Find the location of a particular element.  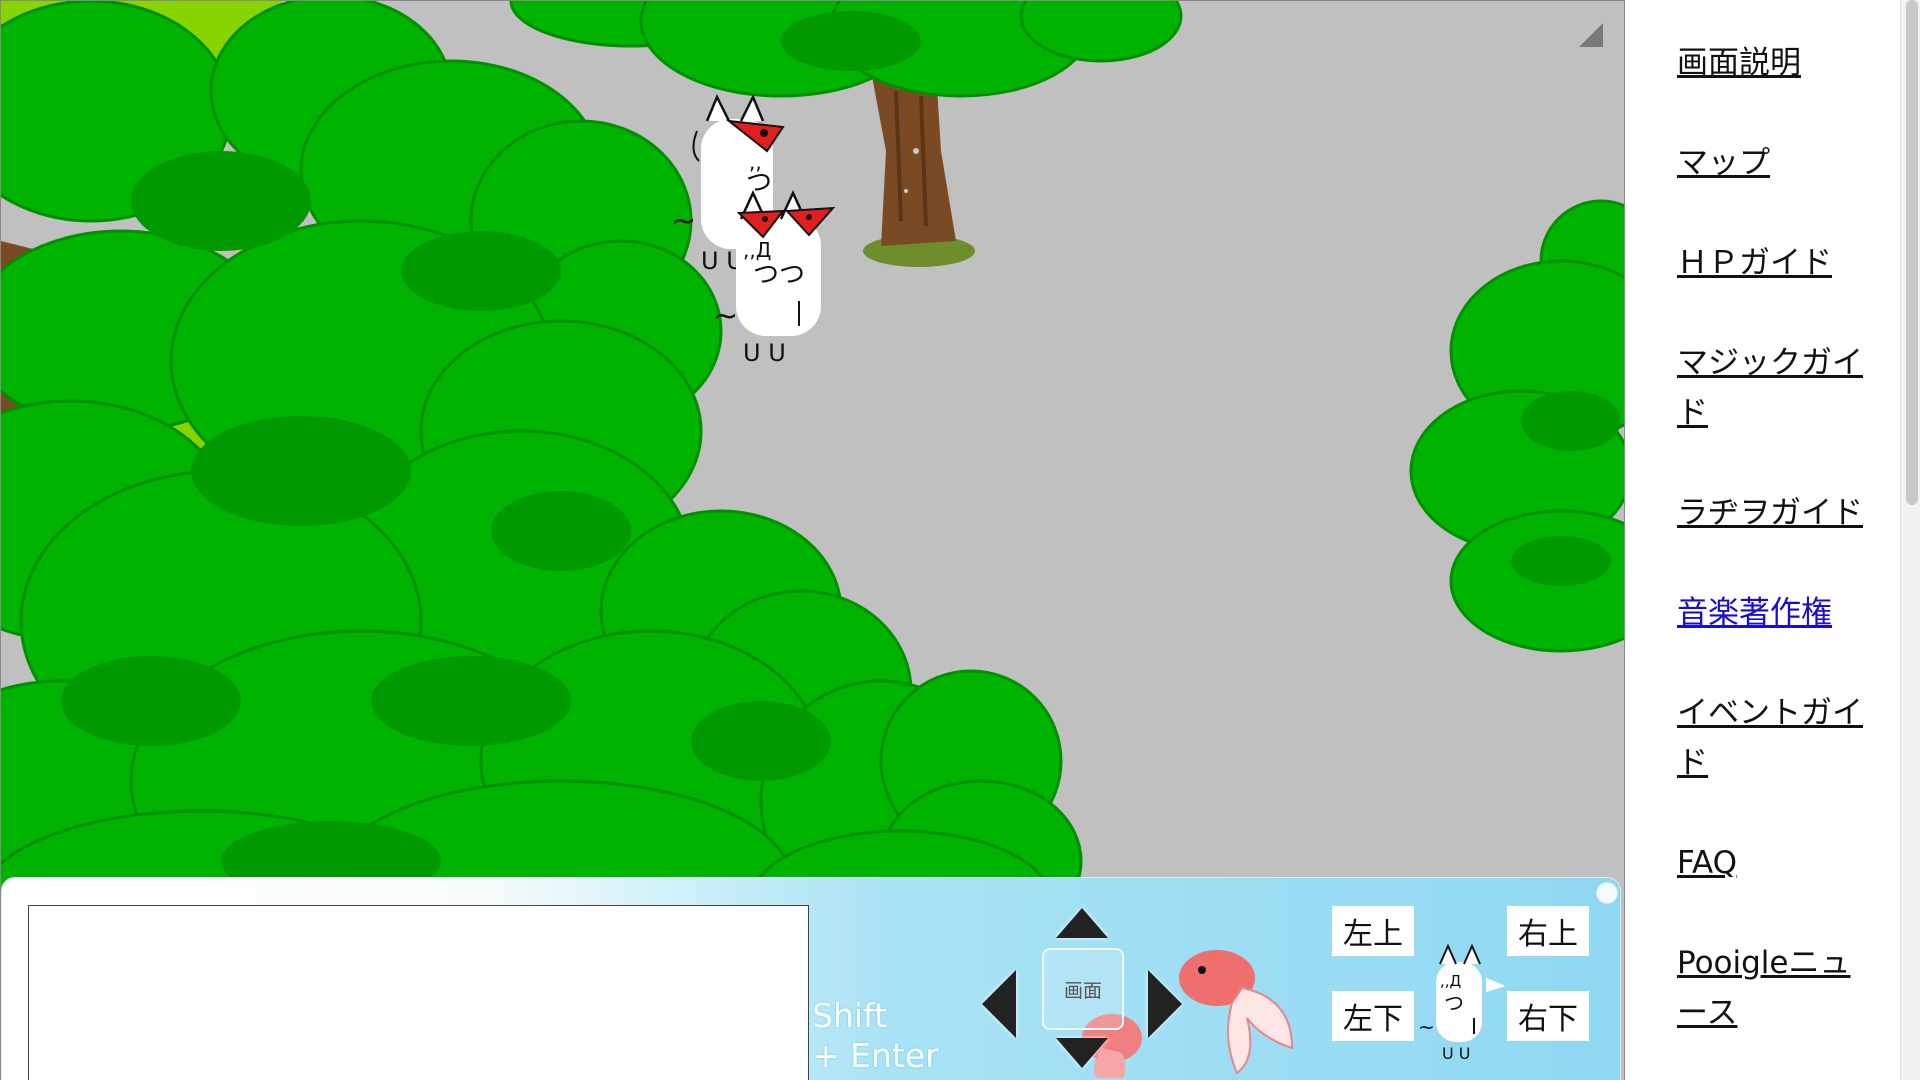

sidebar-link-screen-guide: 画面説明 is located at coordinates (1739, 63).